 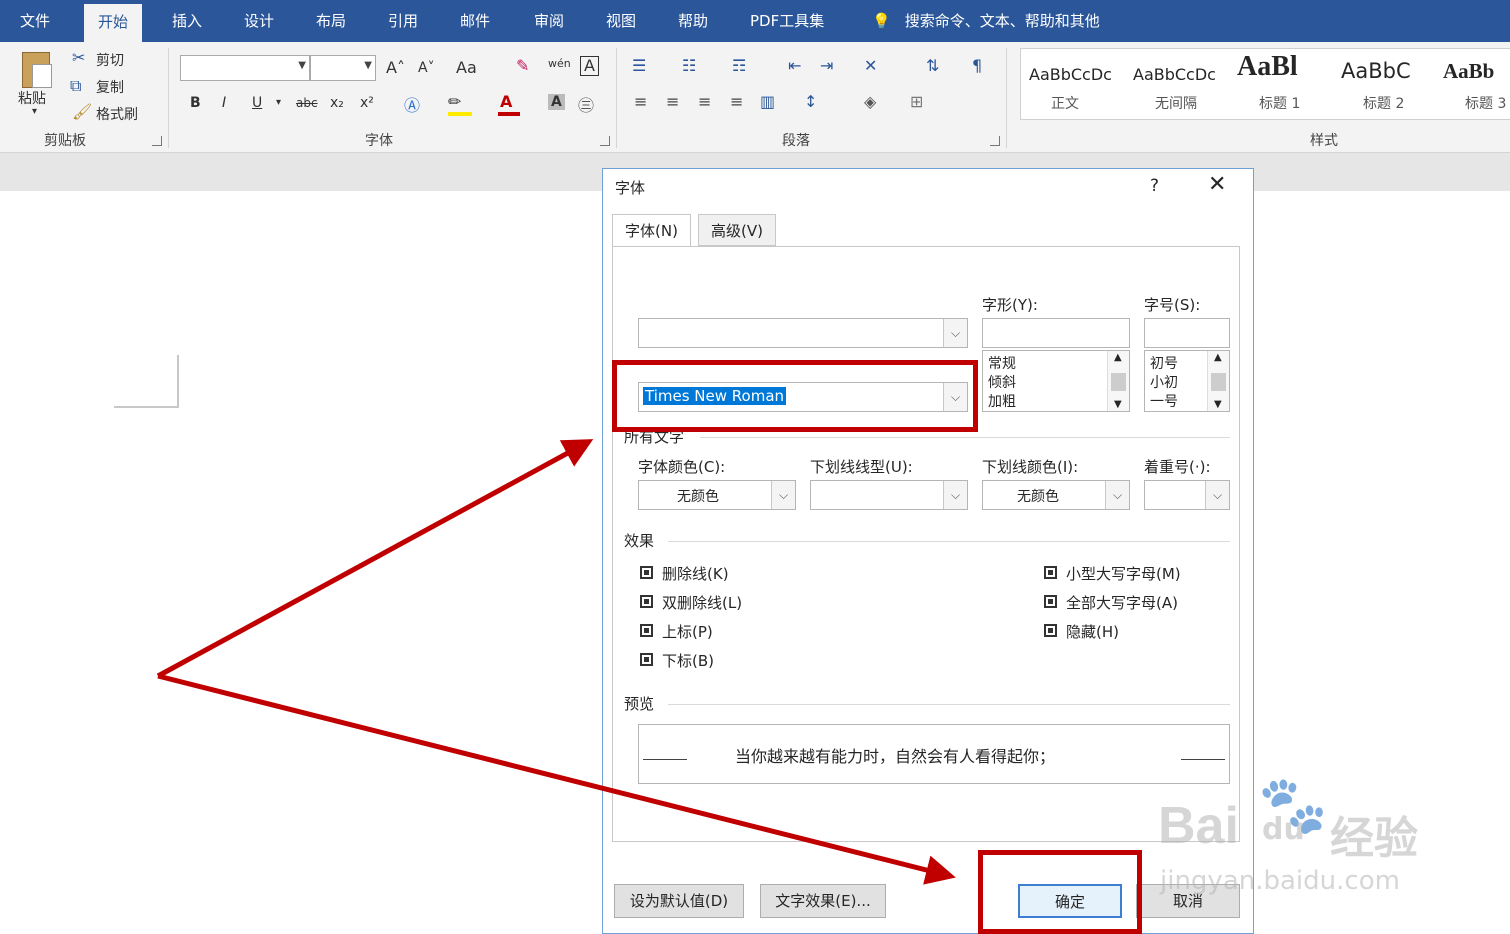 What do you see at coordinates (1280, 881) in the screenshot?
I see `watermark-url: jingyan.baidu.com` at bounding box center [1280, 881].